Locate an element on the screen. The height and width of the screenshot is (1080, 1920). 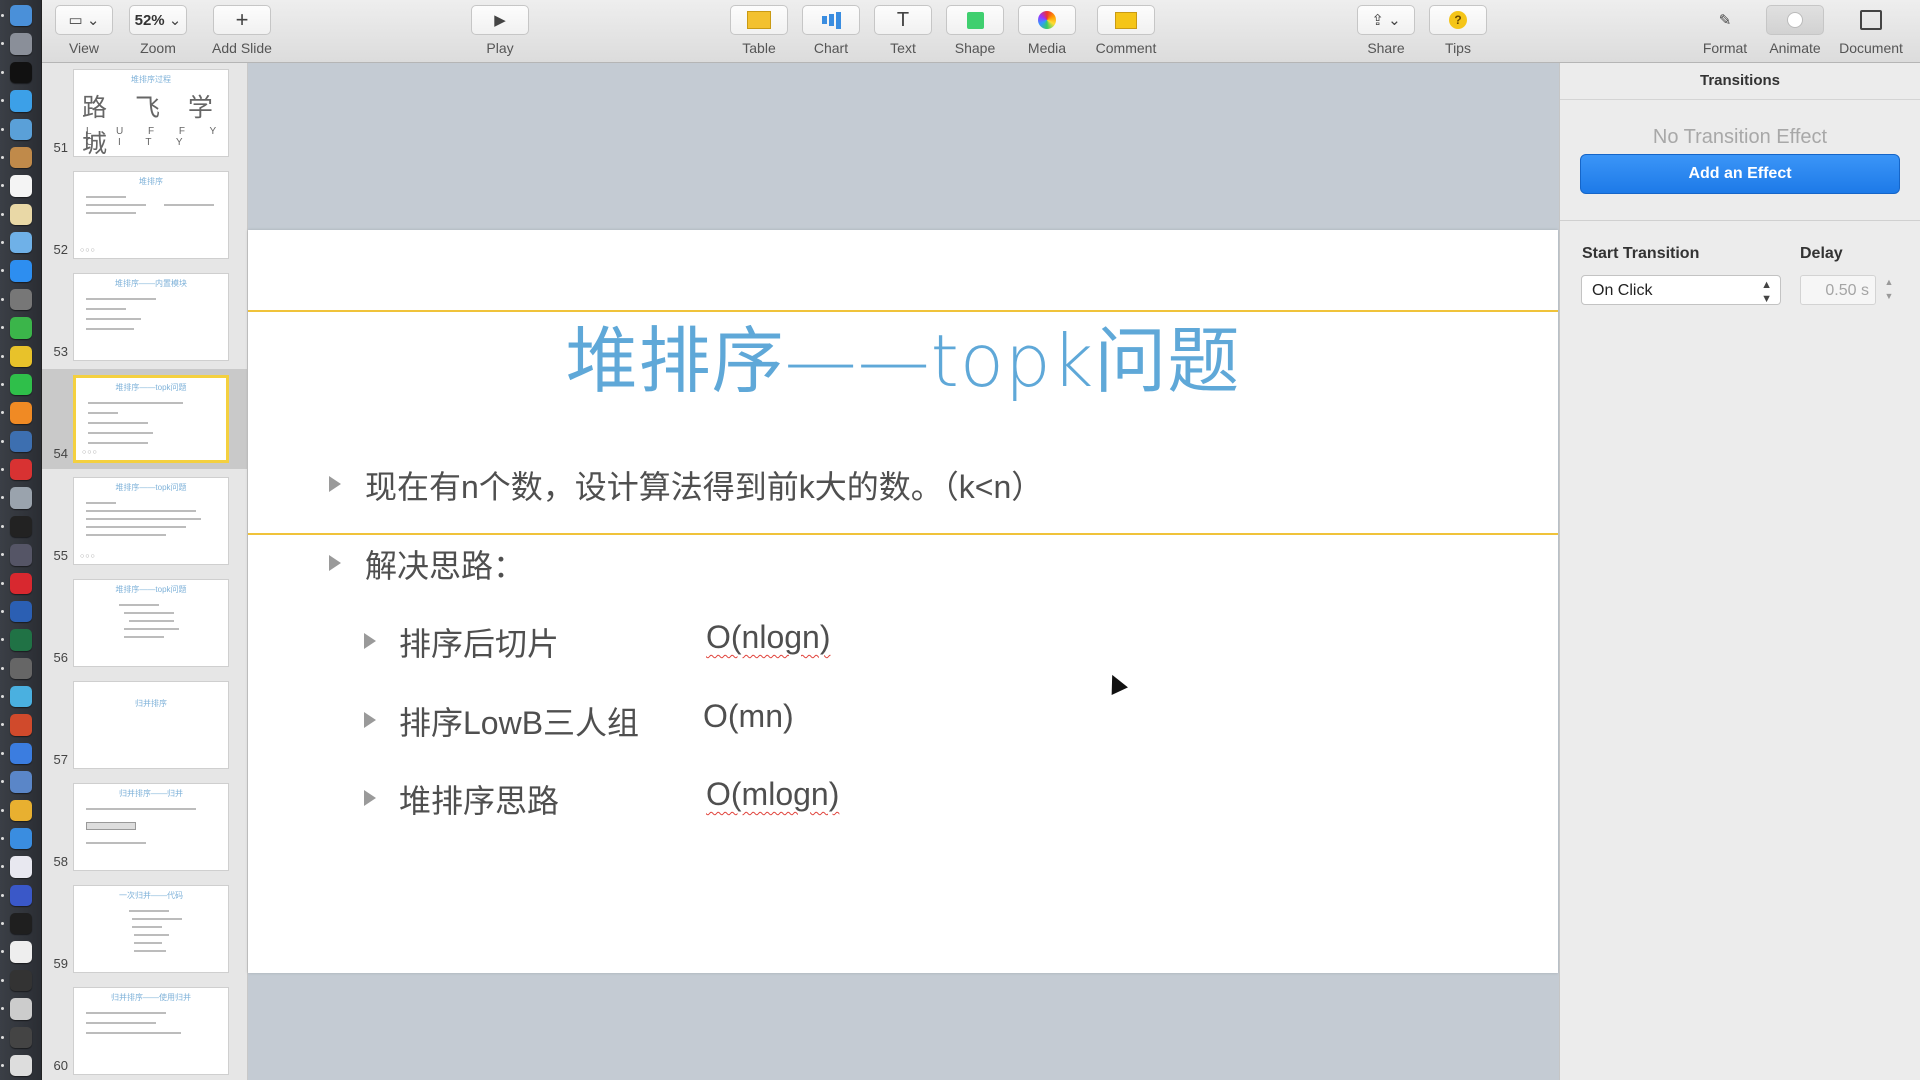
pycharm-icon is located at coordinates (16, 924).